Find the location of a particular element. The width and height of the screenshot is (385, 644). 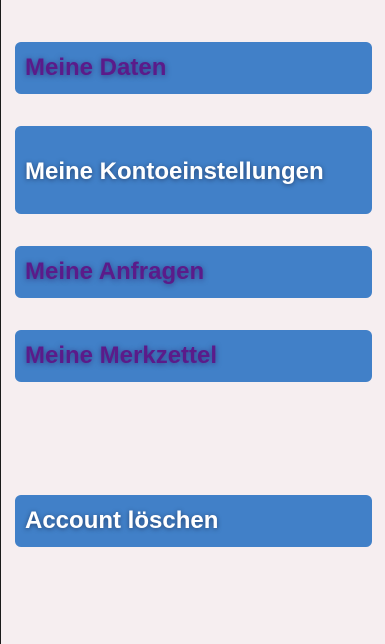

account-settings-button: Meine Kontoeinstellungen is located at coordinates (193, 170).